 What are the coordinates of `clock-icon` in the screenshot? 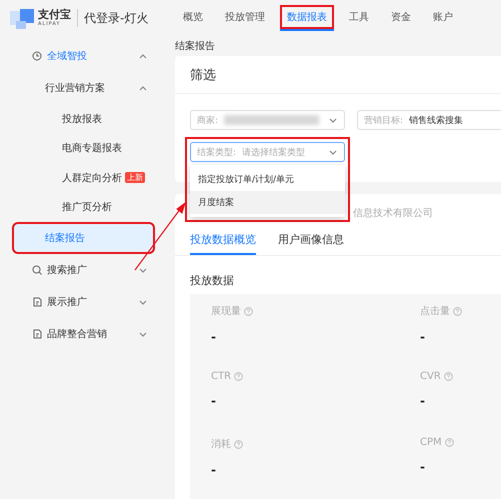 It's located at (37, 56).